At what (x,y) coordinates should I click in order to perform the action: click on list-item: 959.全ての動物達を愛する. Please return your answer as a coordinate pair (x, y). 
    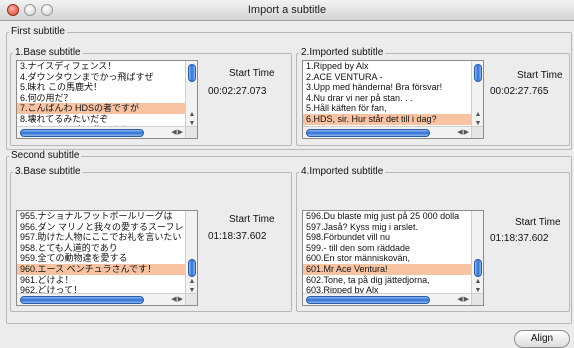
    Looking at the image, I should click on (101, 258).